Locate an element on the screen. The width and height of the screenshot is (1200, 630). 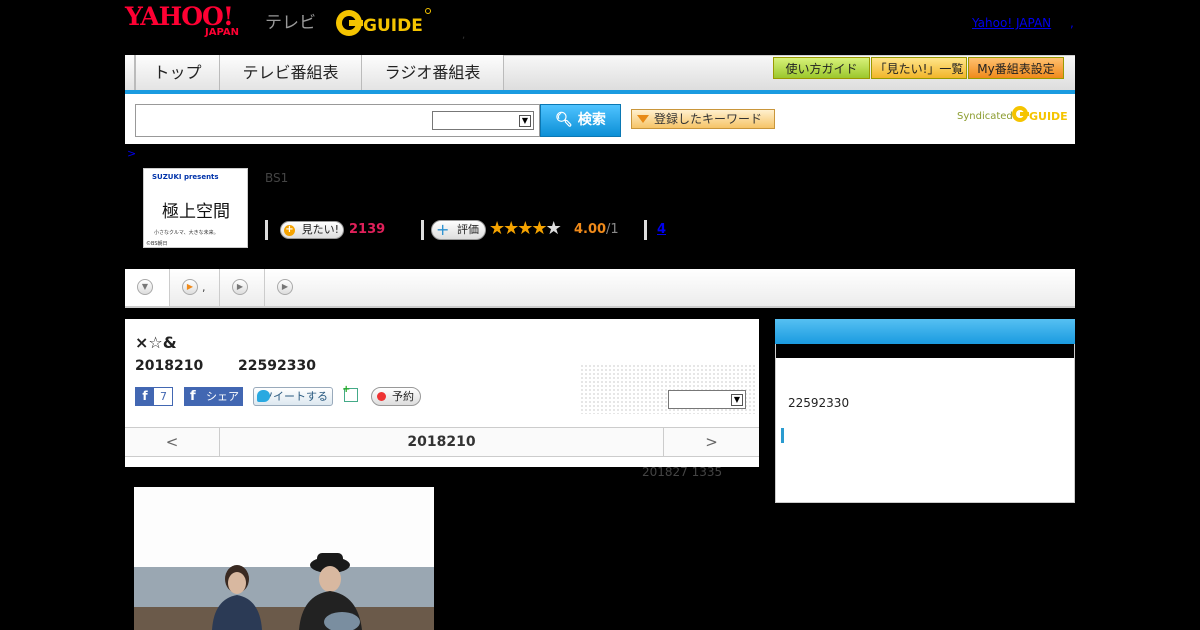
syndicated-gguide-logo: GUIDE is located at coordinates (1040, 114).